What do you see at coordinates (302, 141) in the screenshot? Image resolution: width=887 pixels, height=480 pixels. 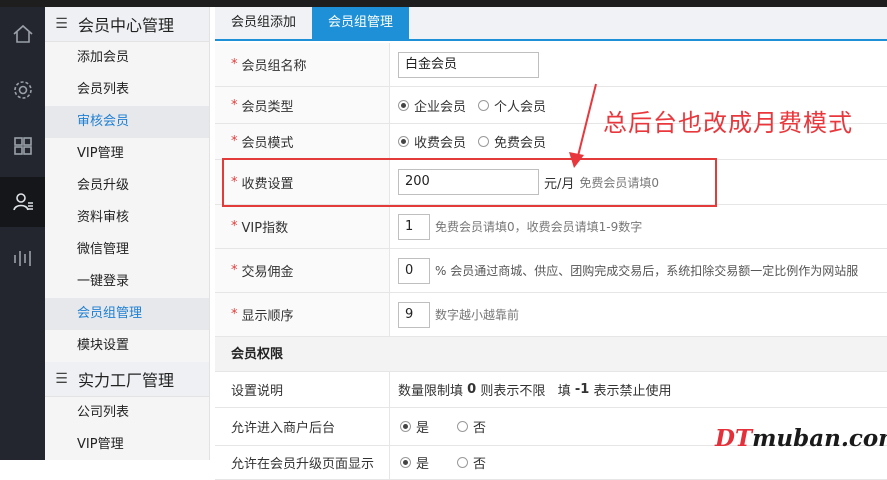 I see `field-label: * 会员模式` at bounding box center [302, 141].